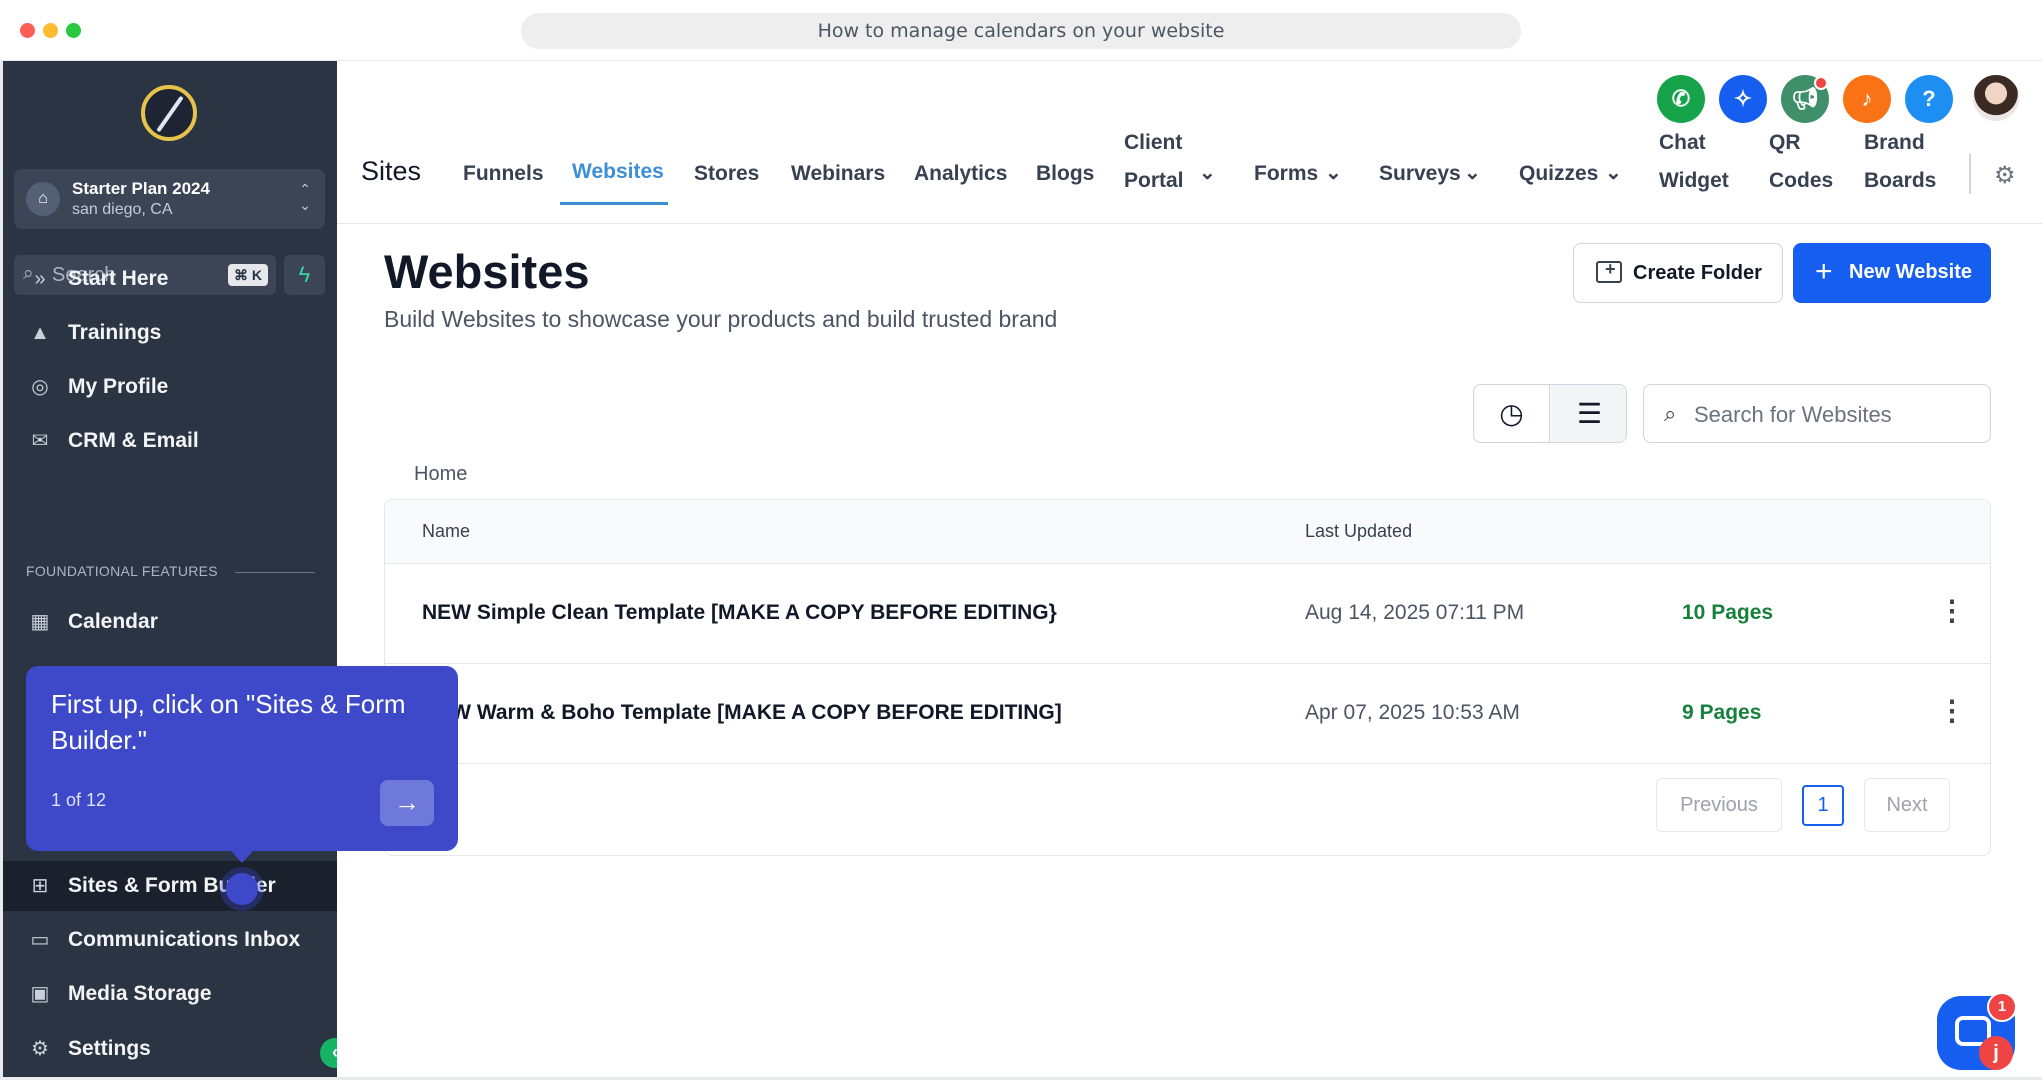  Describe the element at coordinates (1743, 99) in the screenshot. I see `sparkle-icon: ✧` at that location.